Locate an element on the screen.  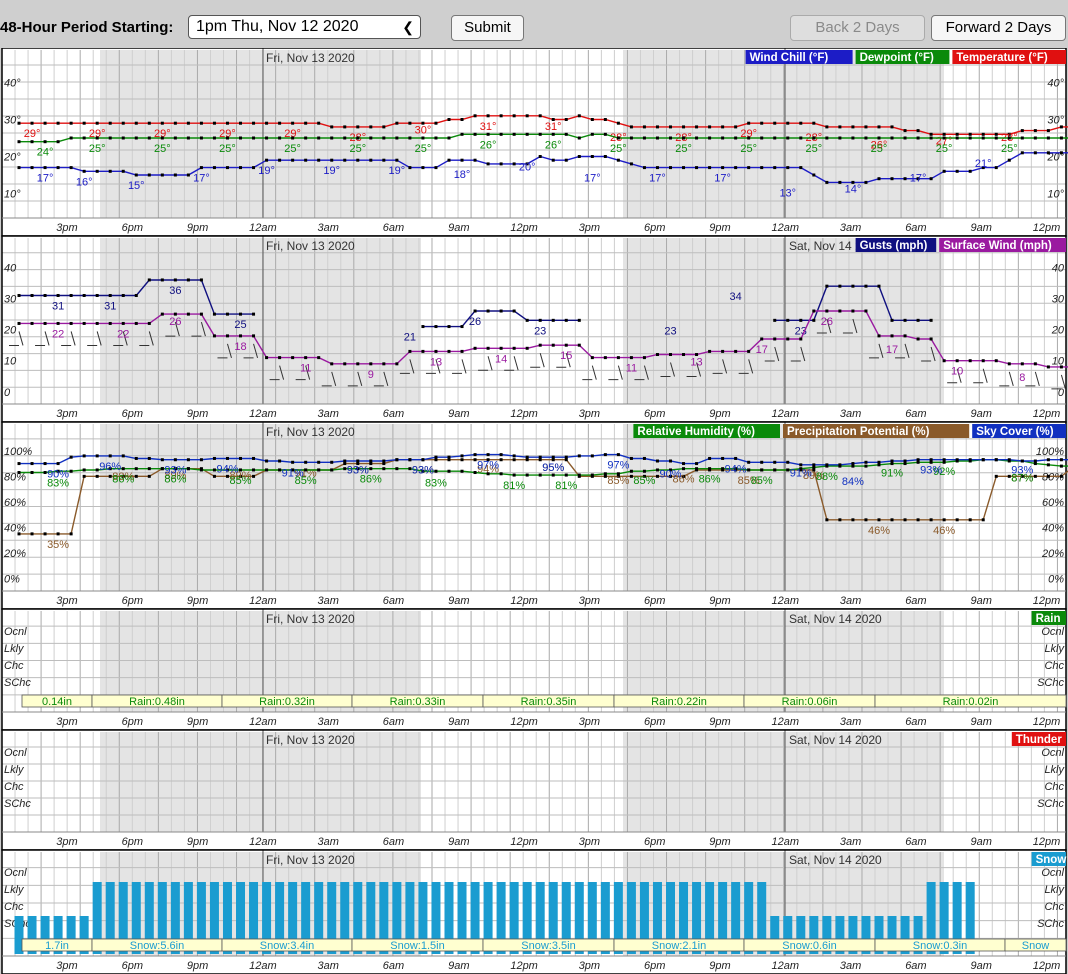
submit-button: Submit is located at coordinates (487, 28).